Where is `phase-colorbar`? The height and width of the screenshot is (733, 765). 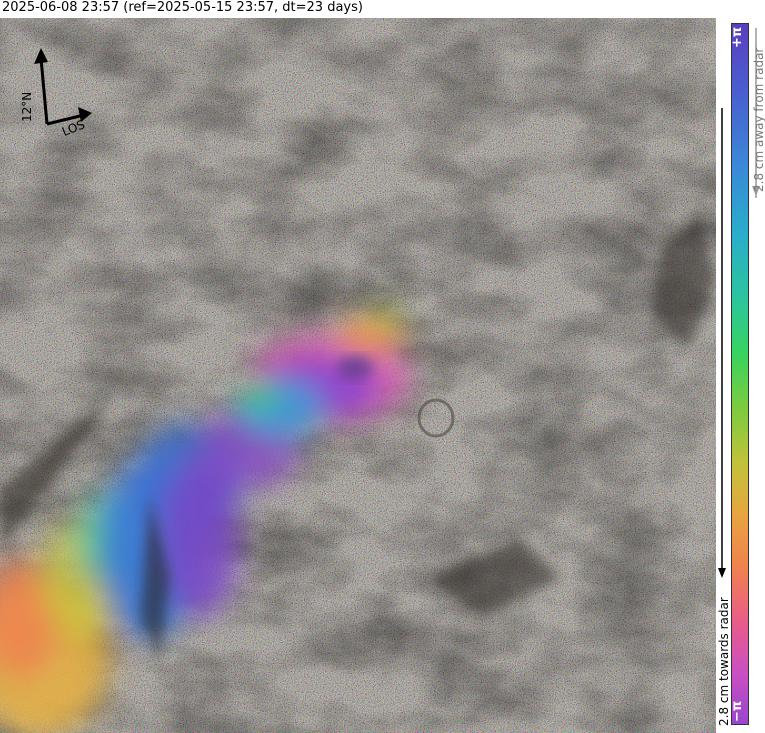
phase-colorbar is located at coordinates (740, 374).